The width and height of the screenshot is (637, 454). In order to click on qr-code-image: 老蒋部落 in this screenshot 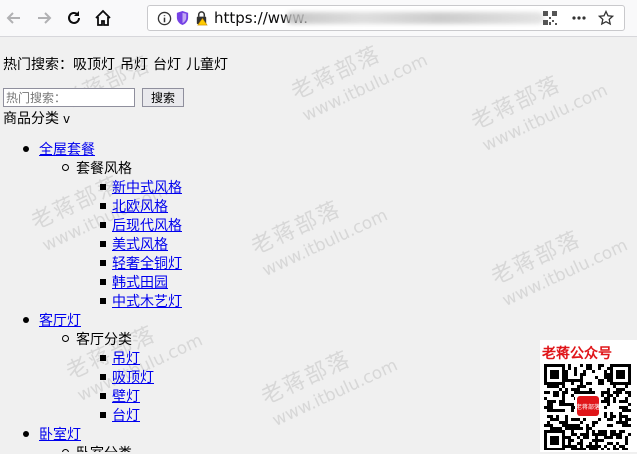, I will do `click(588, 409)`.